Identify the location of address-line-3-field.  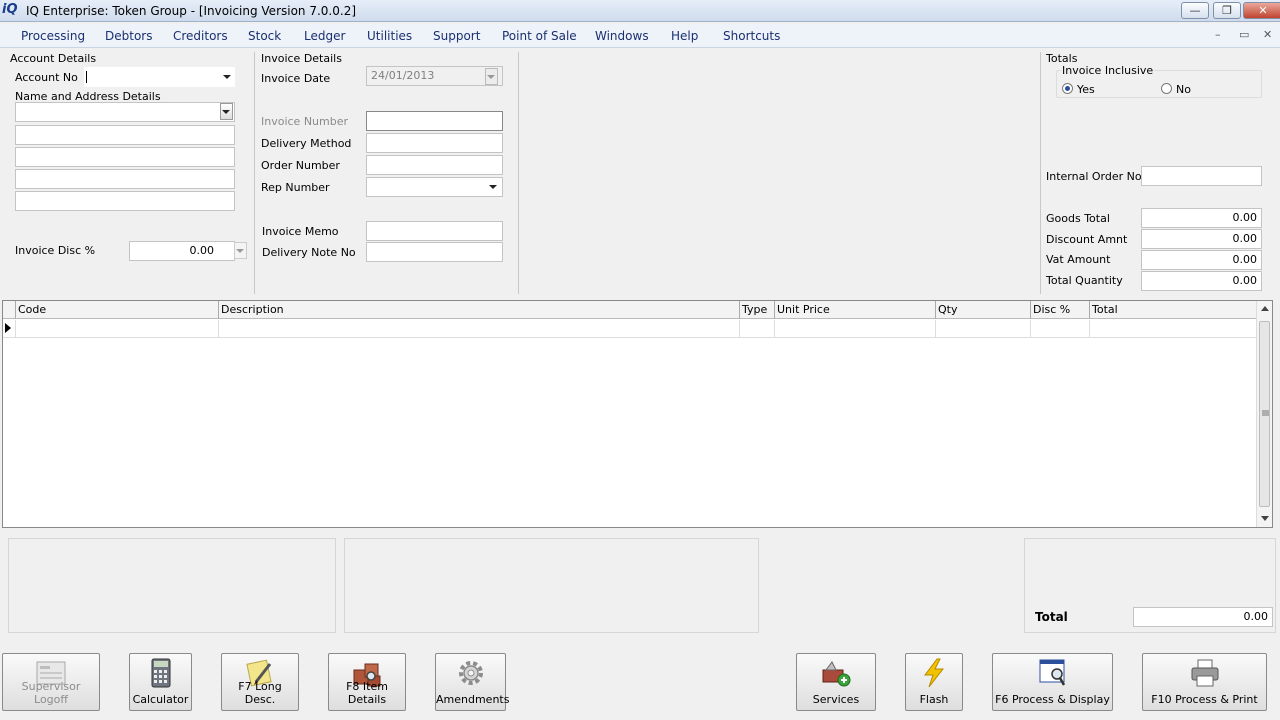
(125, 179).